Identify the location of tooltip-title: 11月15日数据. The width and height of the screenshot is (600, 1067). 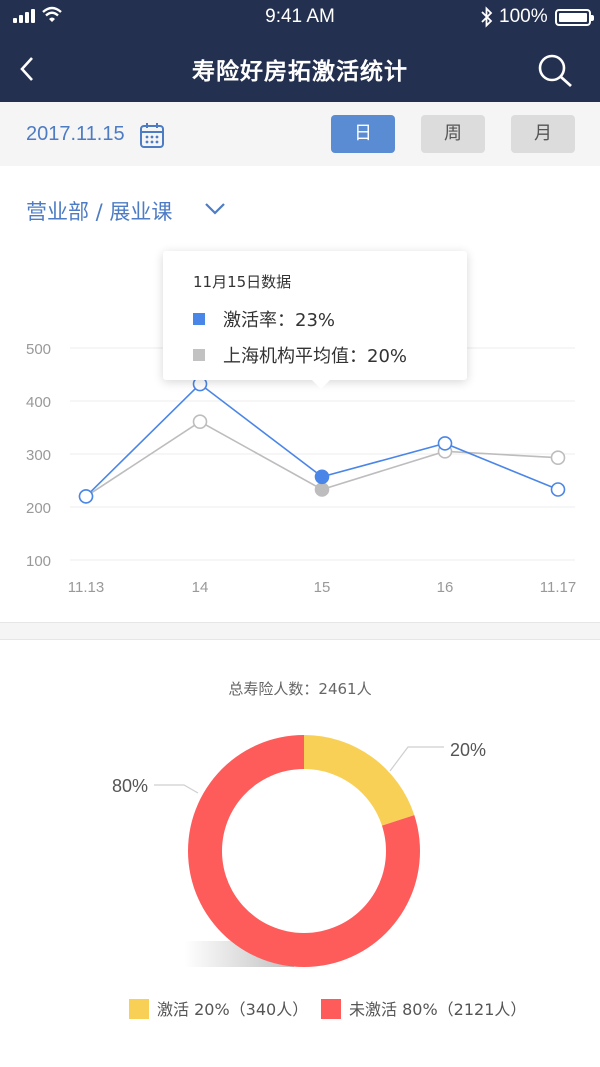
(242, 282).